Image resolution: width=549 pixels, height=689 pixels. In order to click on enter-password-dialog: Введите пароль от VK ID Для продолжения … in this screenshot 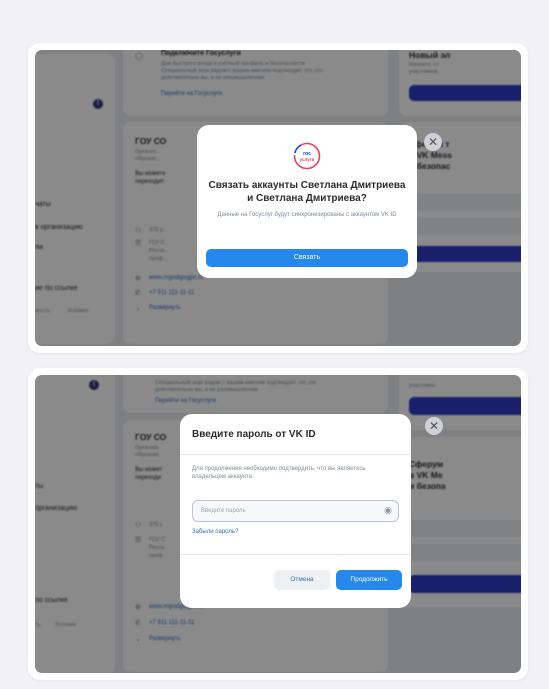, I will do `click(295, 511)`.